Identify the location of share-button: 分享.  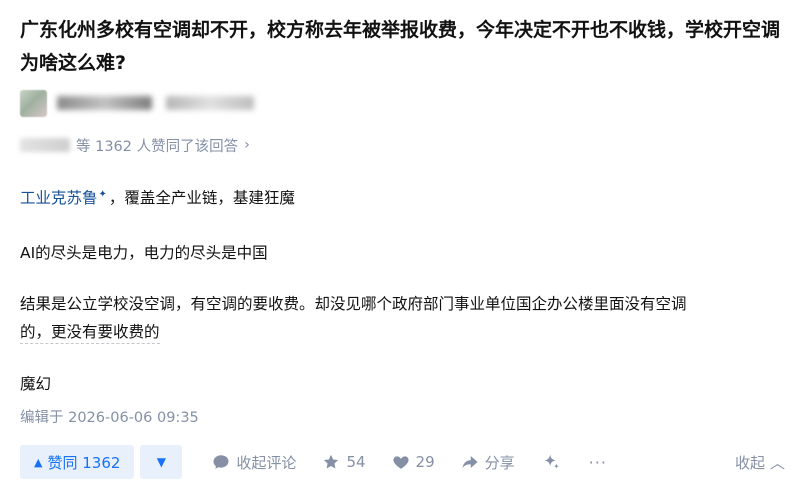
(488, 462).